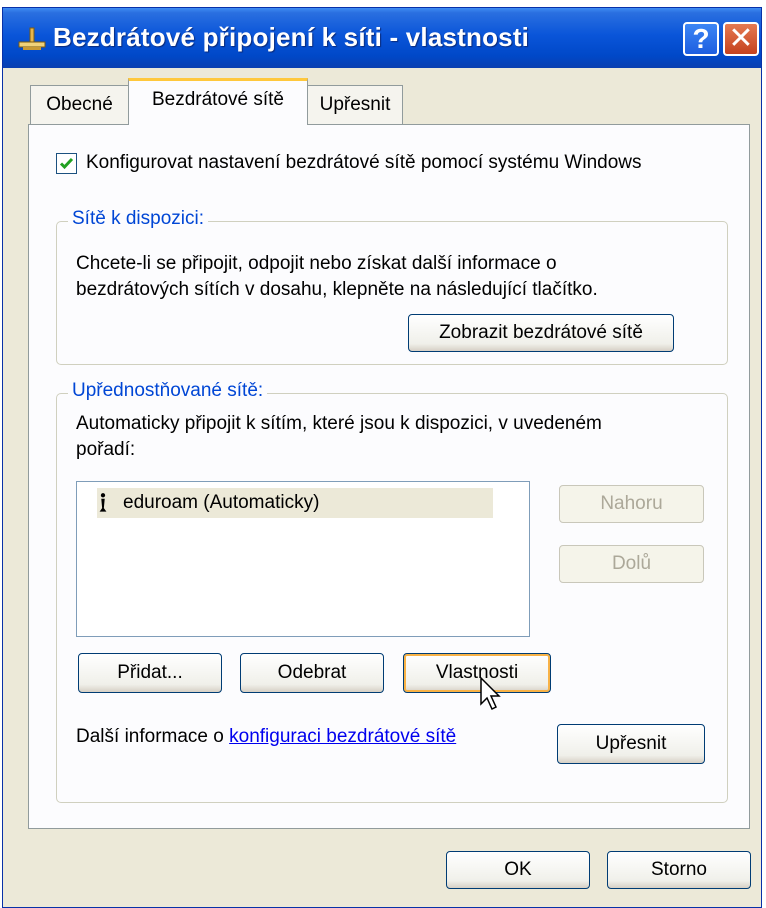  I want to click on wireless-antenna-icon, so click(103, 502).